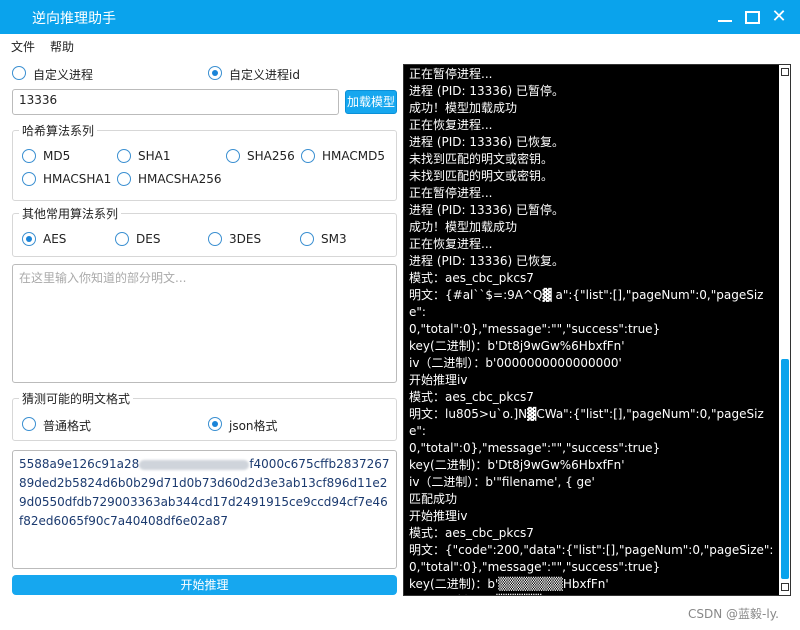 The height and width of the screenshot is (630, 800). Describe the element at coordinates (334, 239) in the screenshot. I see `radio-sm3-label: SM3` at that location.